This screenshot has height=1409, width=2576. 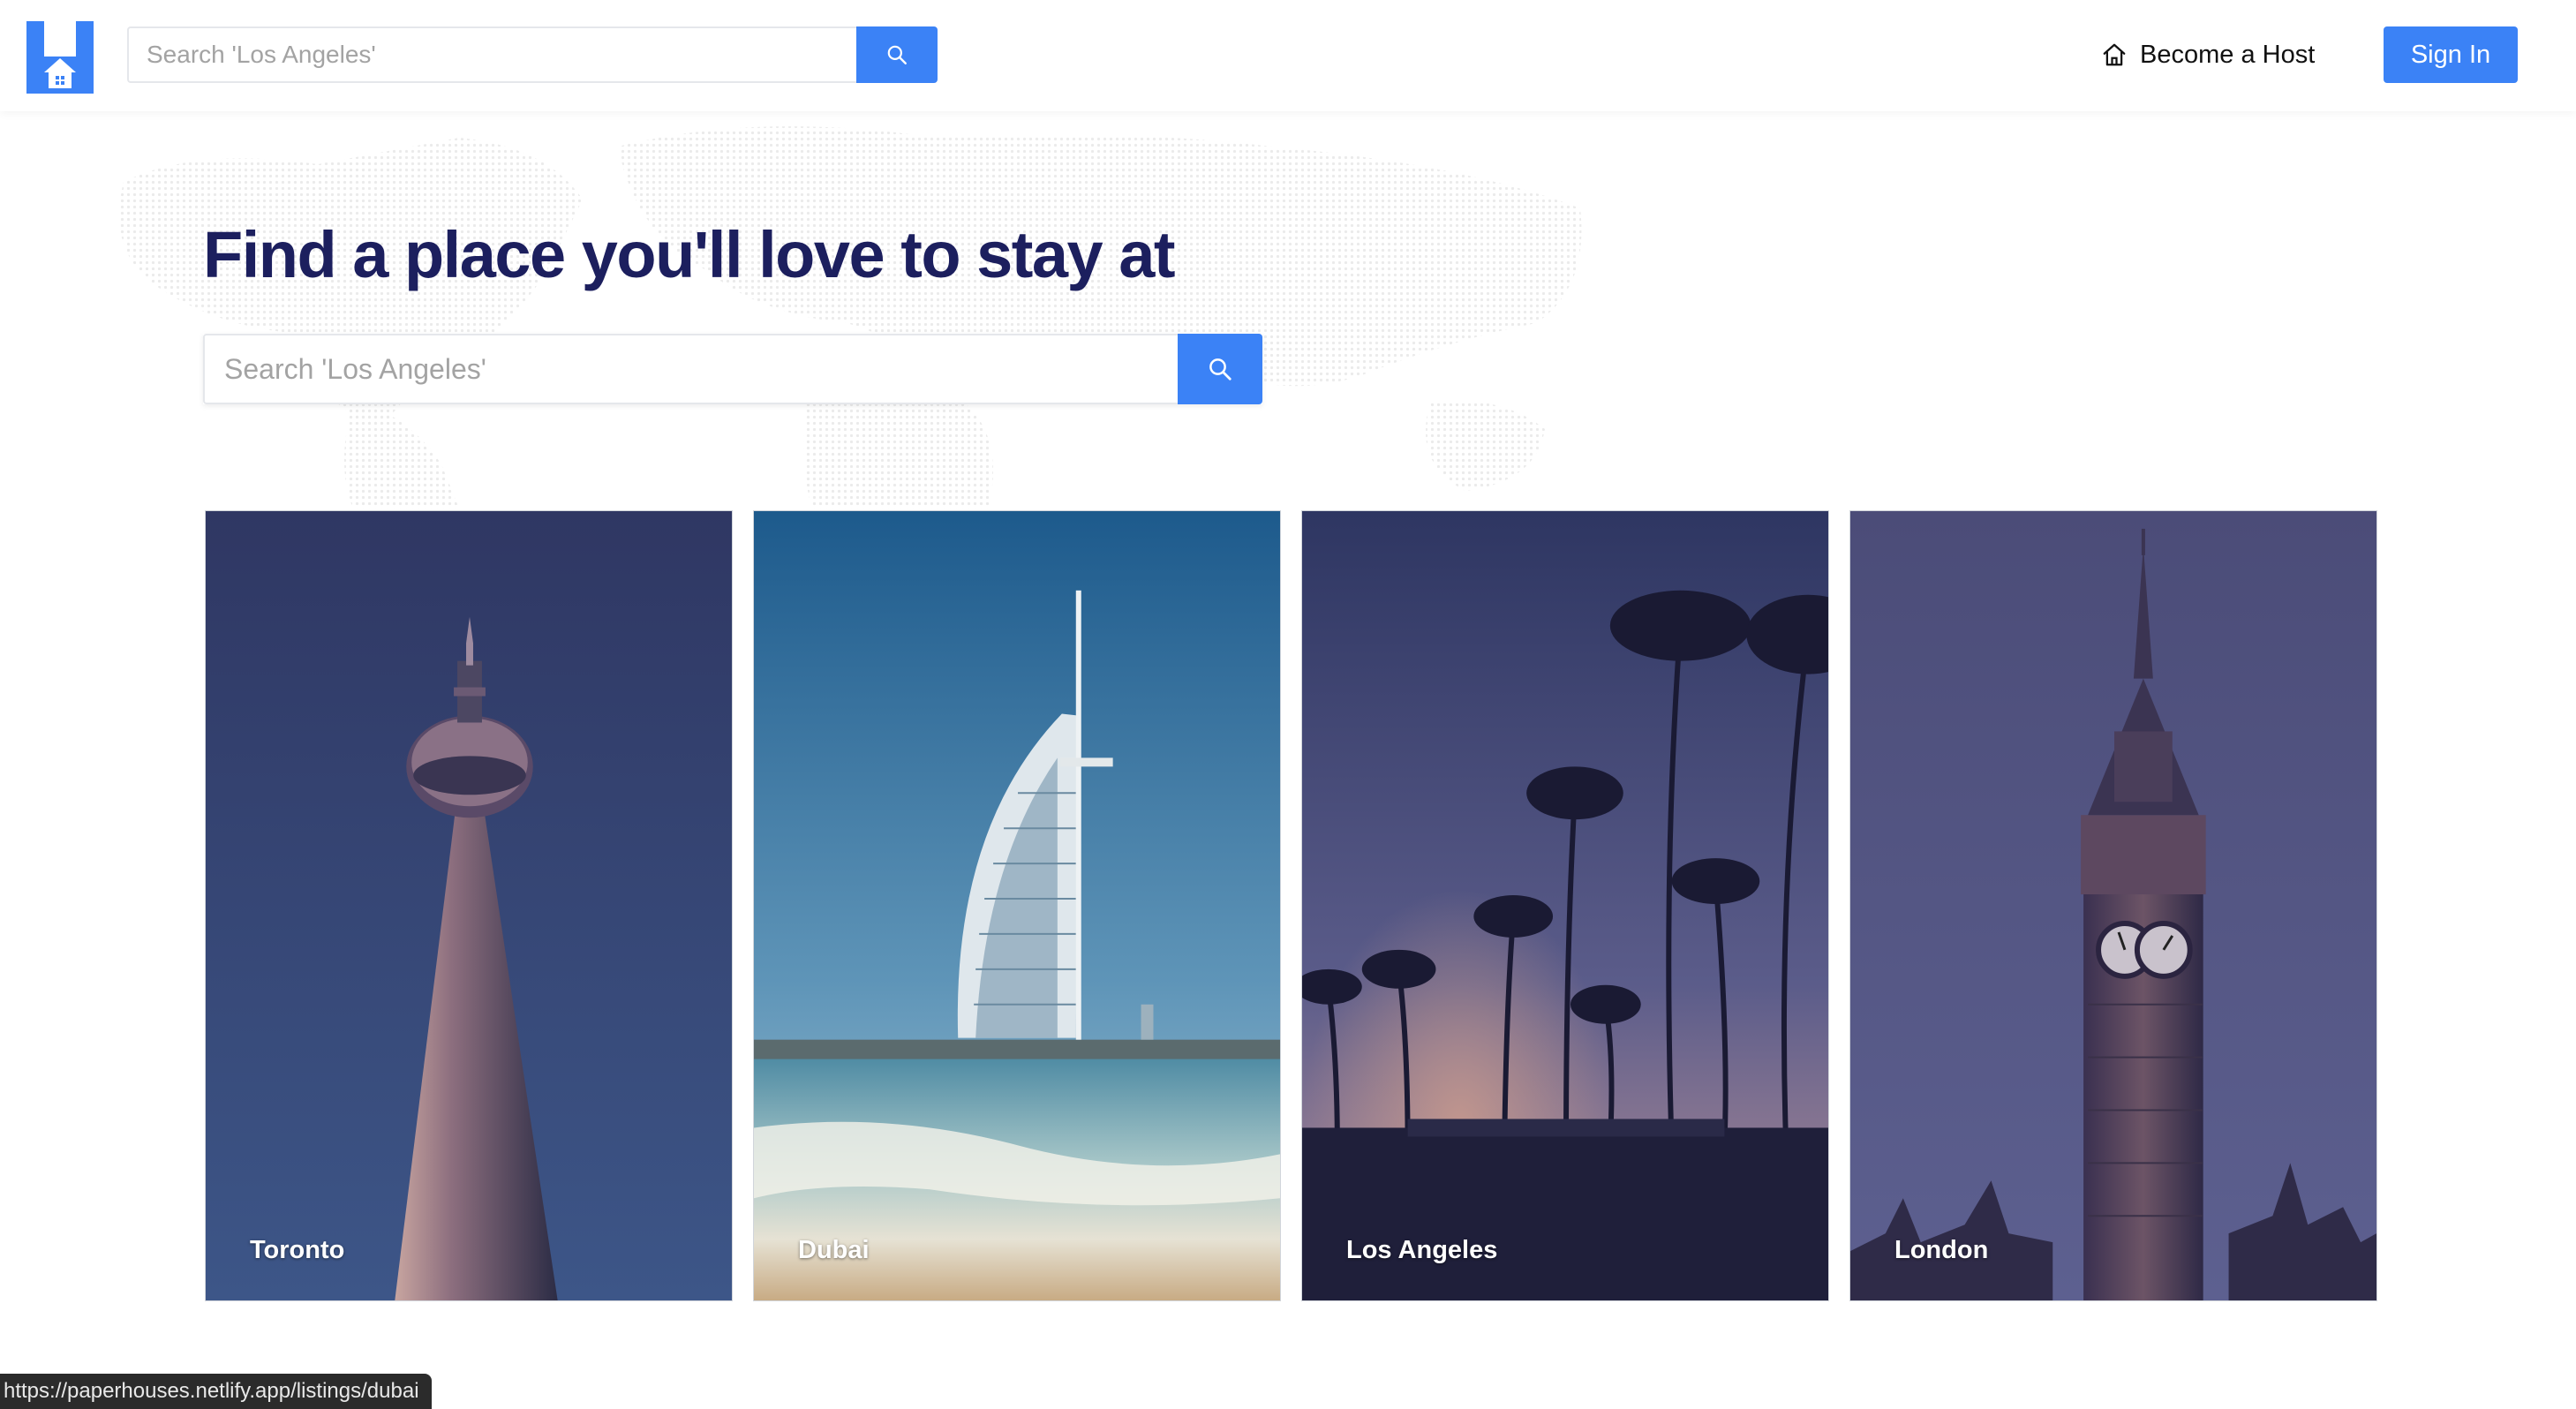 What do you see at coordinates (60, 58) in the screenshot?
I see `logo-icon` at bounding box center [60, 58].